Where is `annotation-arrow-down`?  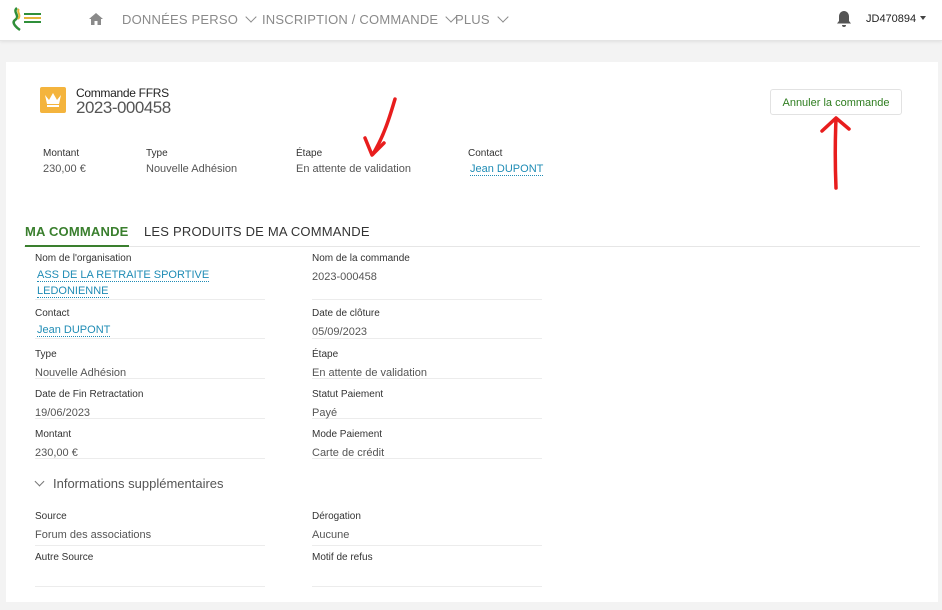 annotation-arrow-down is located at coordinates (380, 127).